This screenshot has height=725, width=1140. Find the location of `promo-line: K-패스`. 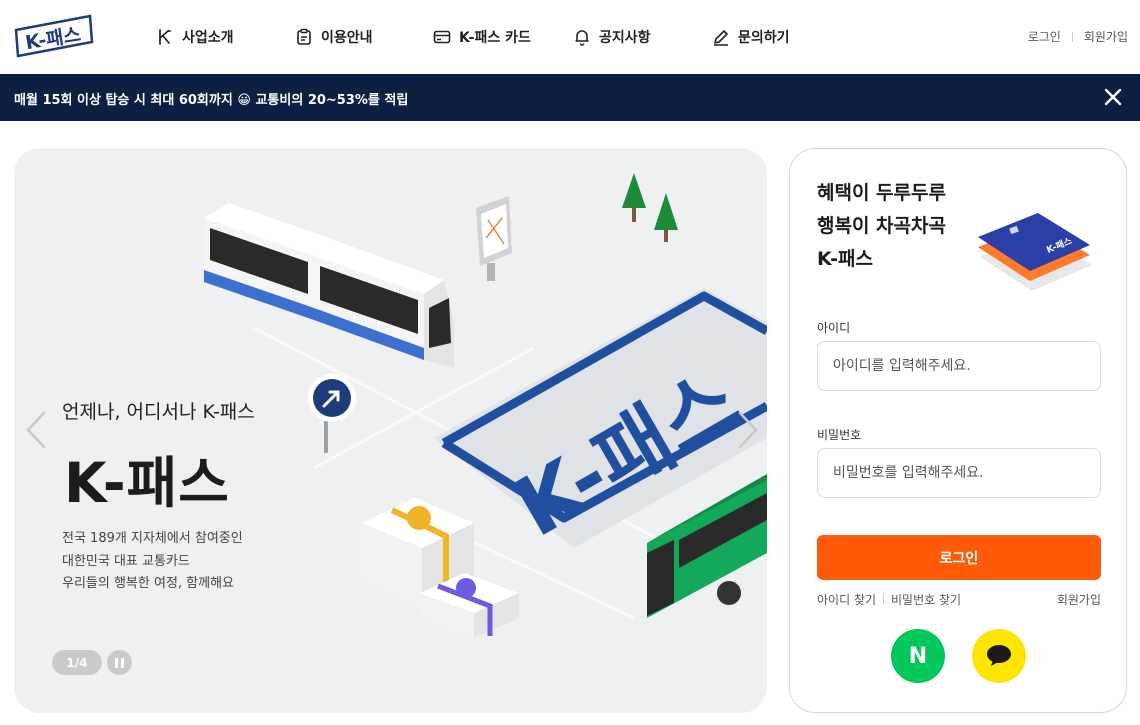

promo-line: K-패스 is located at coordinates (845, 259).